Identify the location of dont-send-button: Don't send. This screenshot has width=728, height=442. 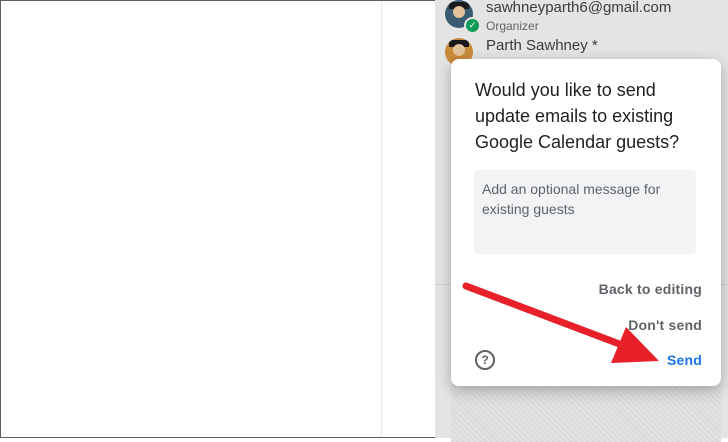
(665, 325).